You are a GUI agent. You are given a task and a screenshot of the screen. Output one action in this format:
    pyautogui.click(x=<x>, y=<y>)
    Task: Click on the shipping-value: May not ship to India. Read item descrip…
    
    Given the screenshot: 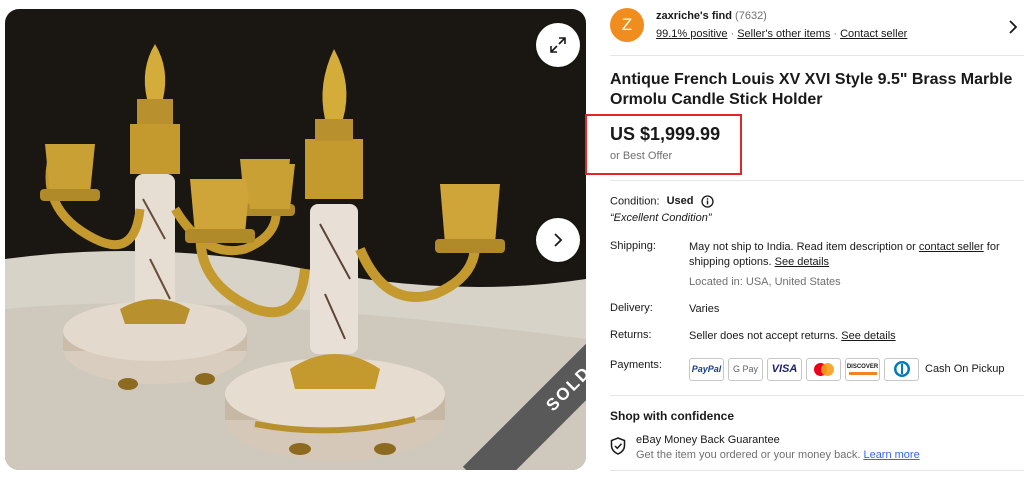 What is the action you would take?
    pyautogui.click(x=854, y=255)
    